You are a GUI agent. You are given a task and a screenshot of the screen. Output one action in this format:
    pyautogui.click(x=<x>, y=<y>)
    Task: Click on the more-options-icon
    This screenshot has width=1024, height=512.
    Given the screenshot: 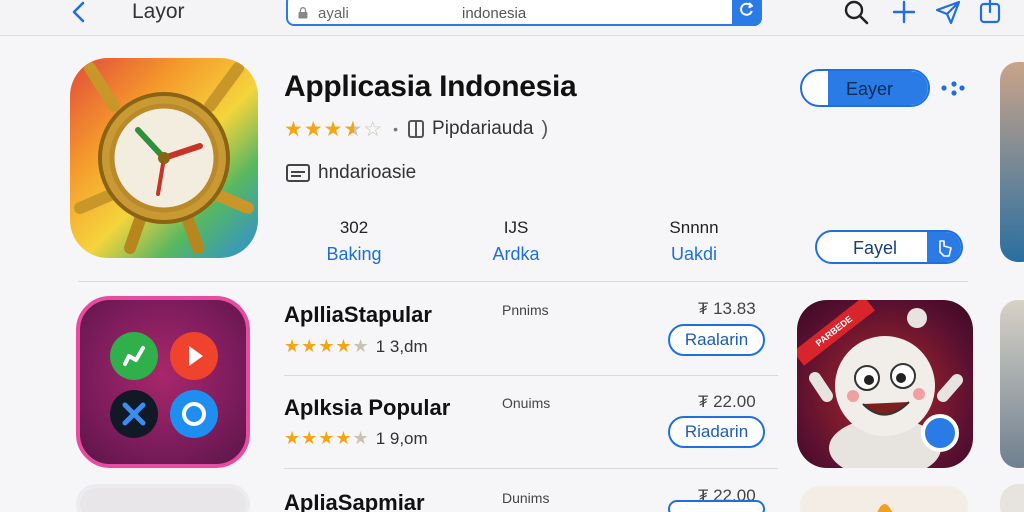 What is the action you would take?
    pyautogui.click(x=953, y=88)
    